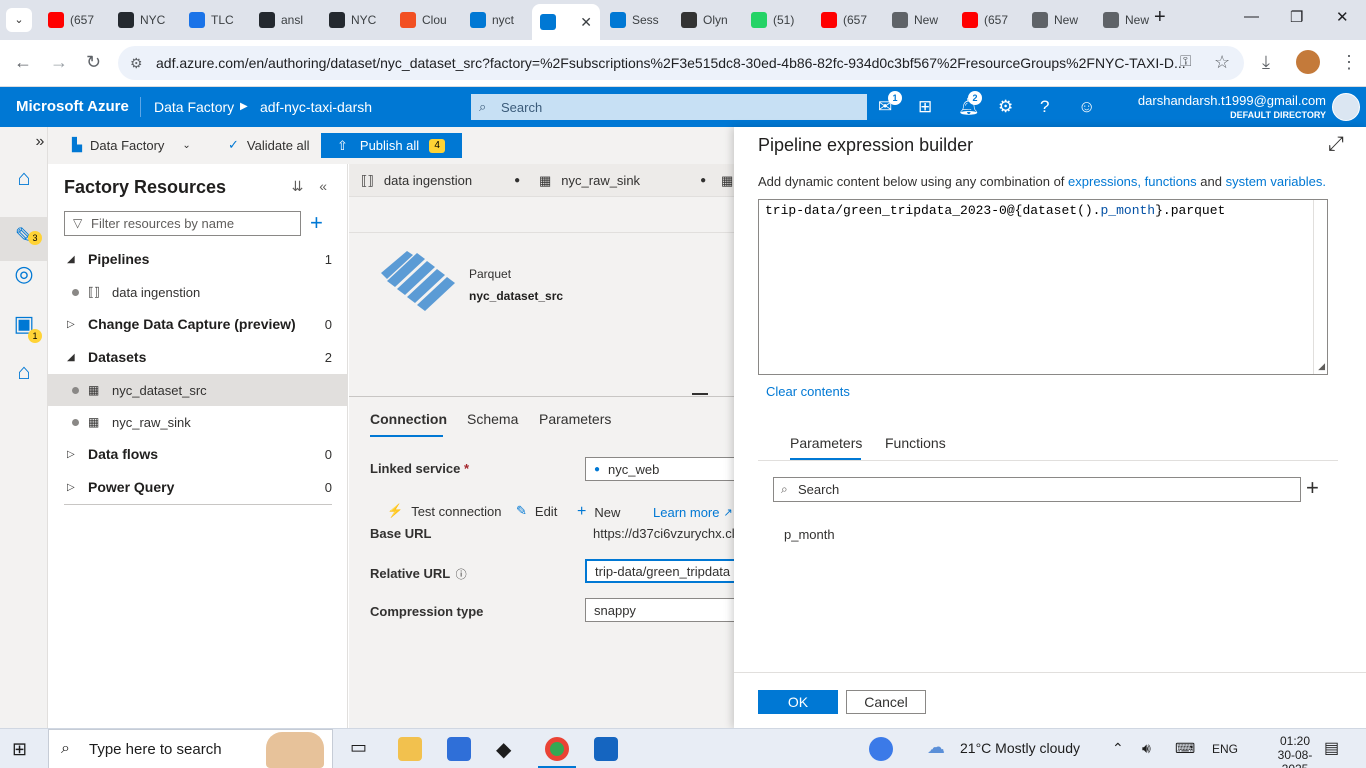 Image resolution: width=1366 pixels, height=768 pixels. What do you see at coordinates (316, 107) in the screenshot?
I see `breadcrumb-factory-name: adf-nyc-taxi-darsh` at bounding box center [316, 107].